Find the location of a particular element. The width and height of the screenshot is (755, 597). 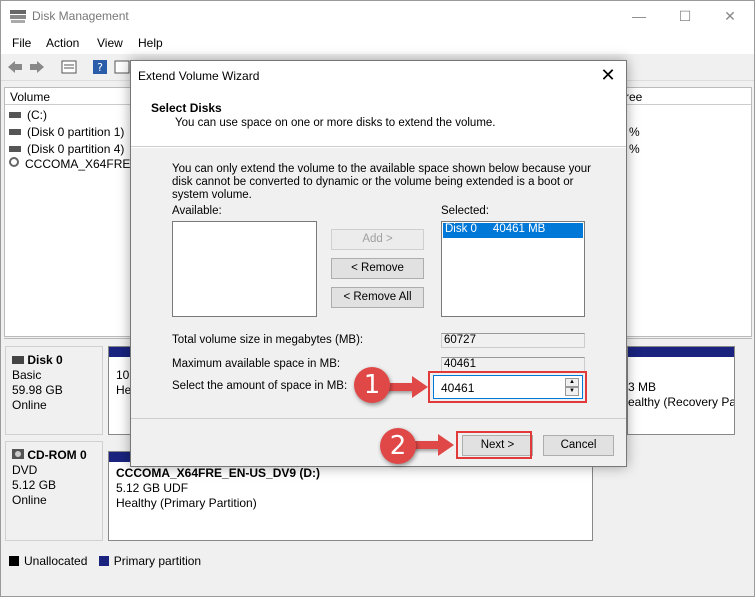

dialog-close-icon: ✕ is located at coordinates (608, 75).